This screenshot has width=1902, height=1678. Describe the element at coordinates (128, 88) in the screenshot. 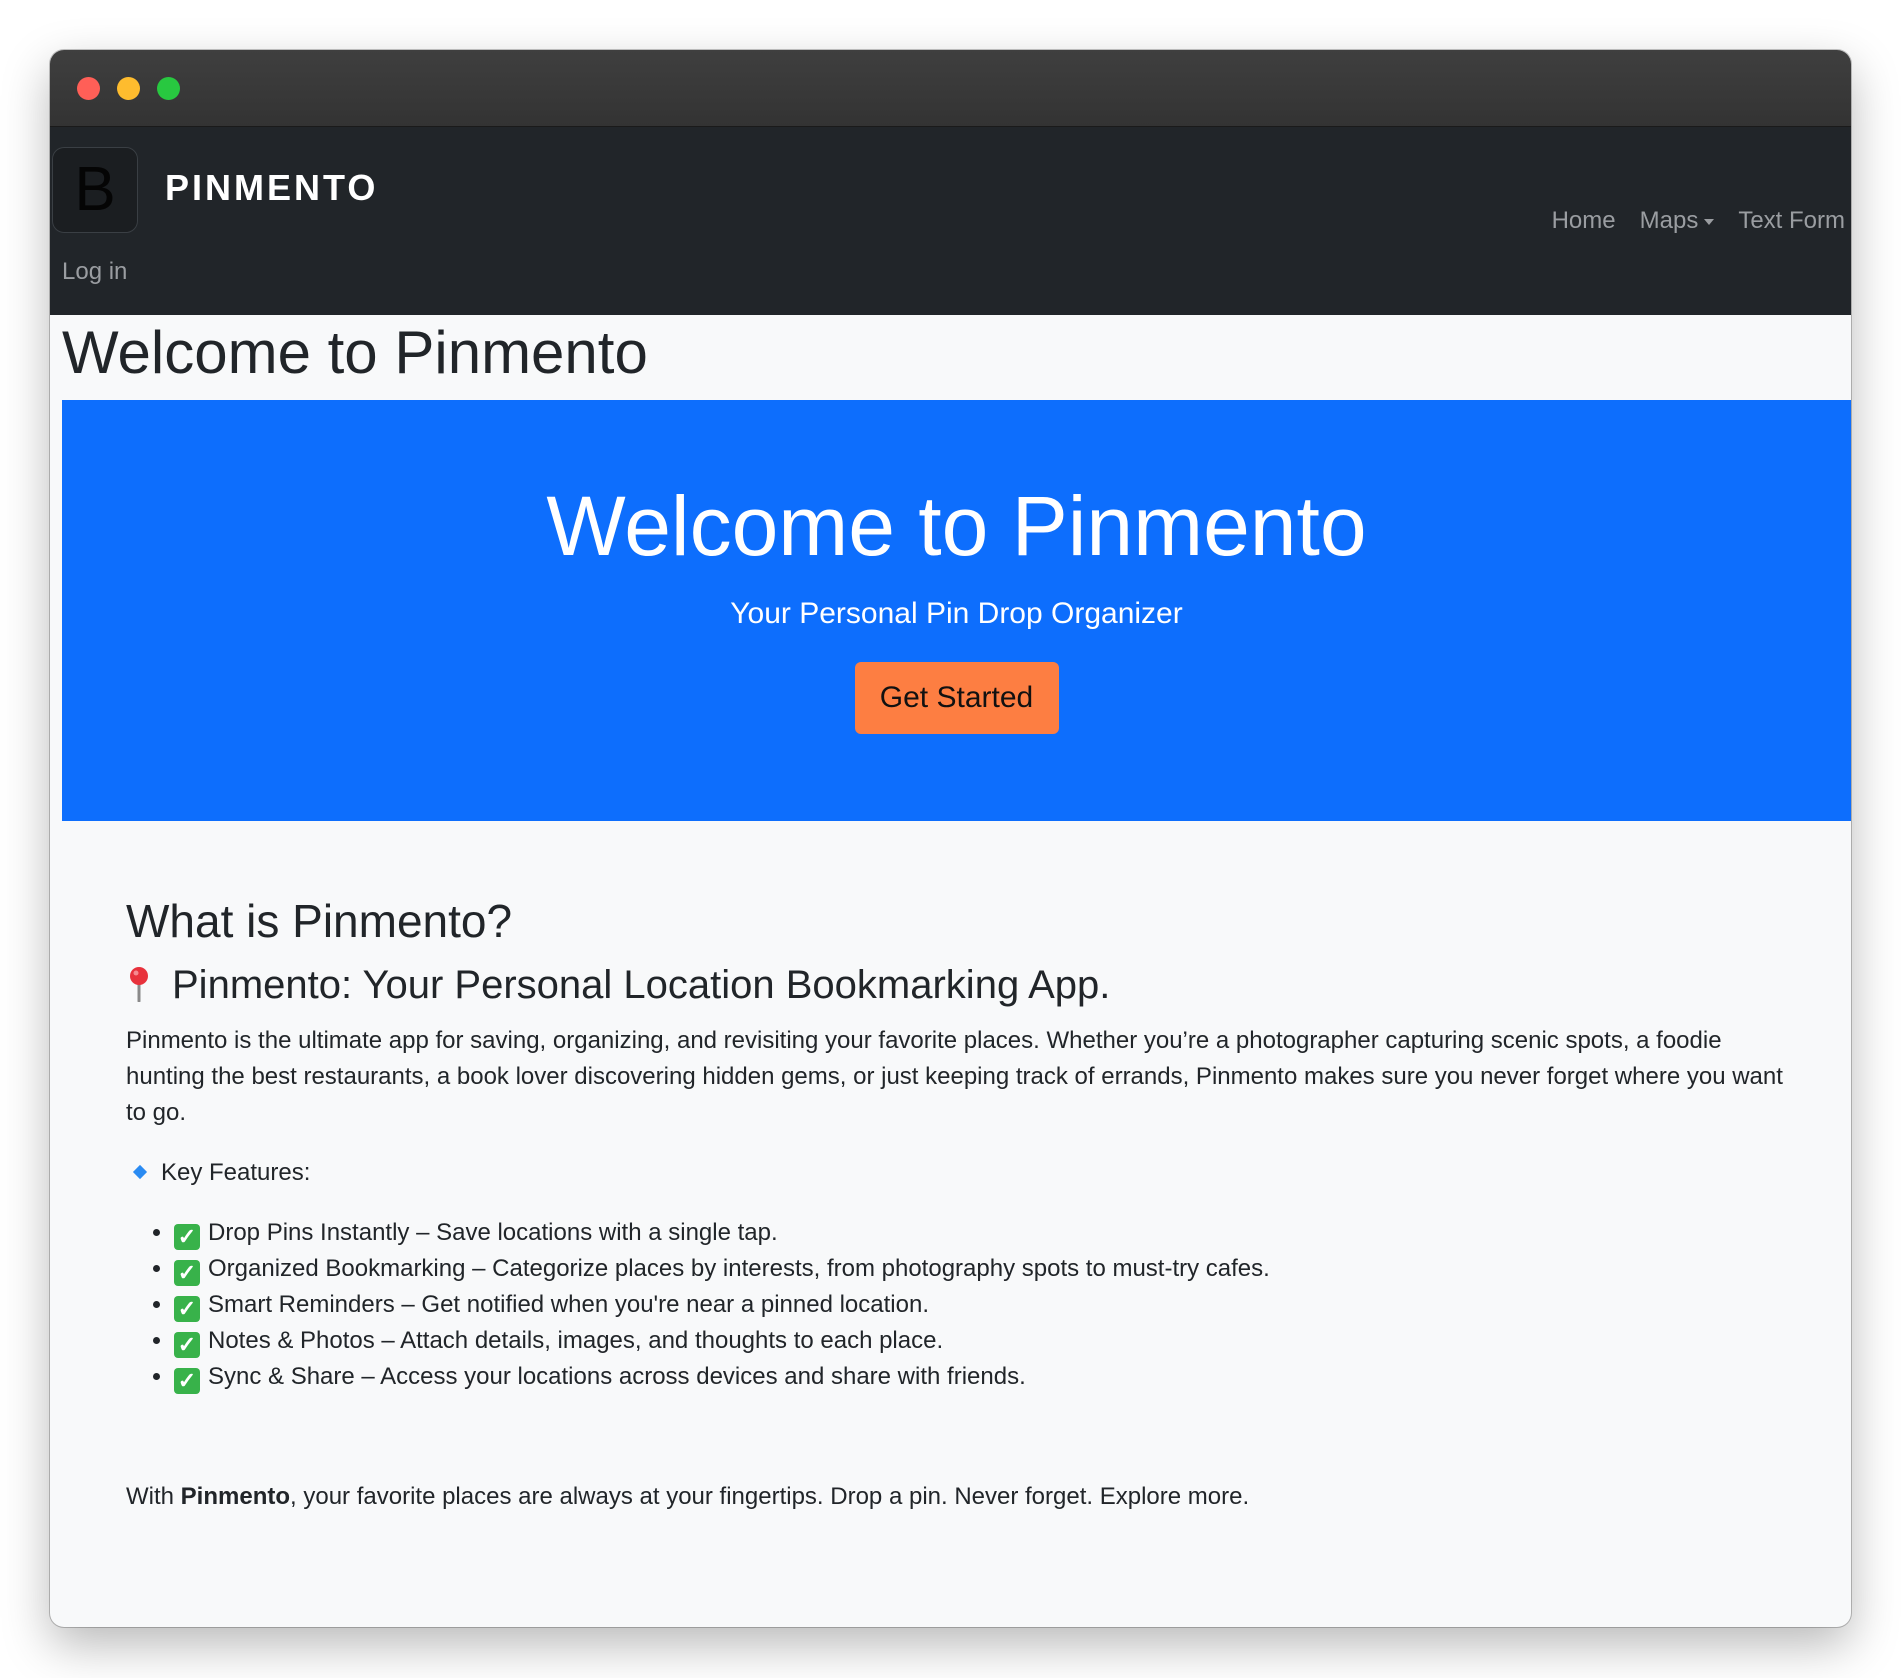

I see `minimize-window-button` at that location.